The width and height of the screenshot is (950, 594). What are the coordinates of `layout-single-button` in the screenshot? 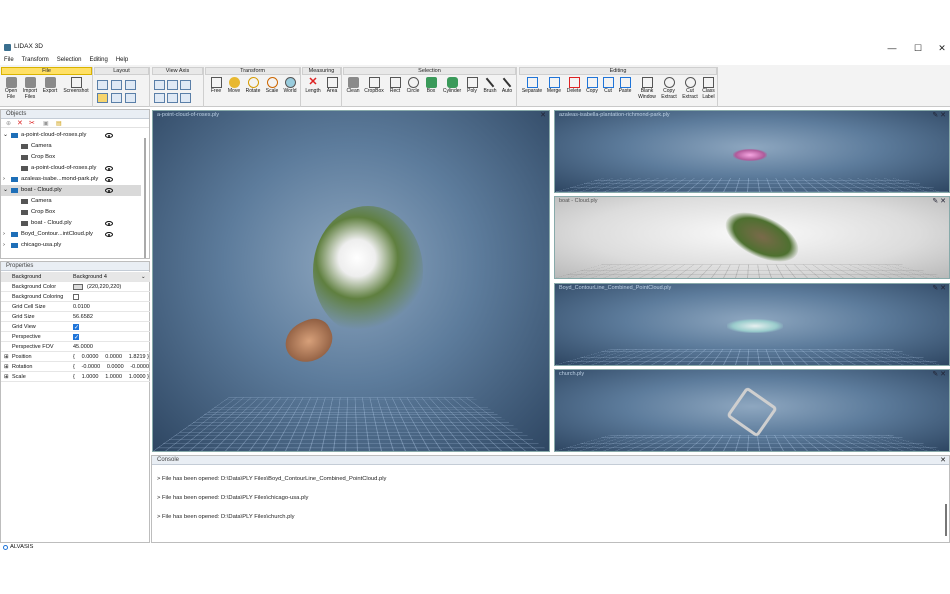 It's located at (102, 85).